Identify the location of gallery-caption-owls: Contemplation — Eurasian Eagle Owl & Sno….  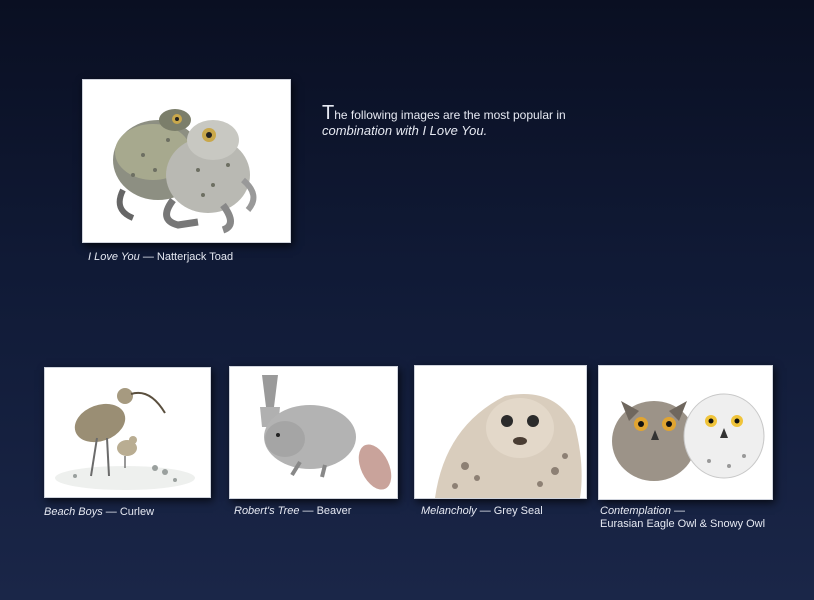
(682, 518).